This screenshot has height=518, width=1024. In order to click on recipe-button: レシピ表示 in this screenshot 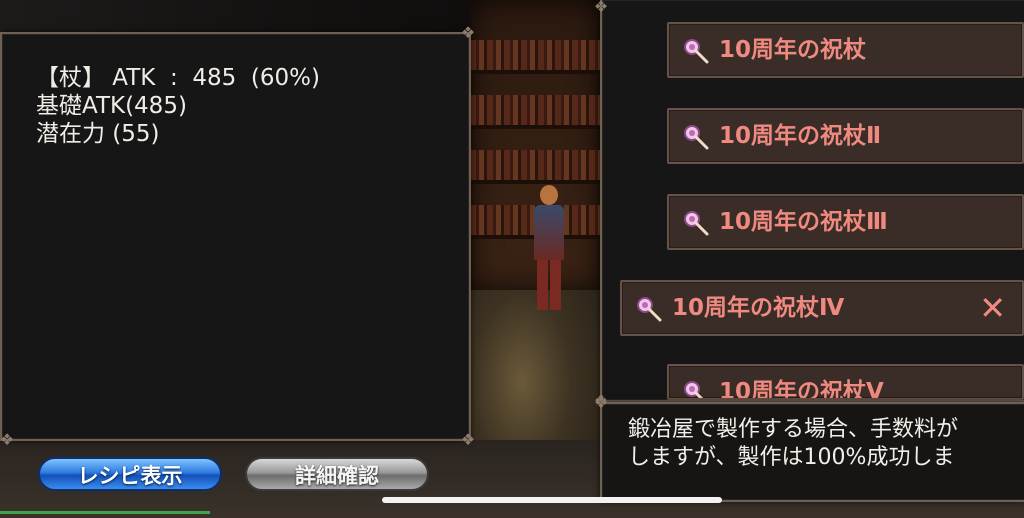, I will do `click(130, 474)`.